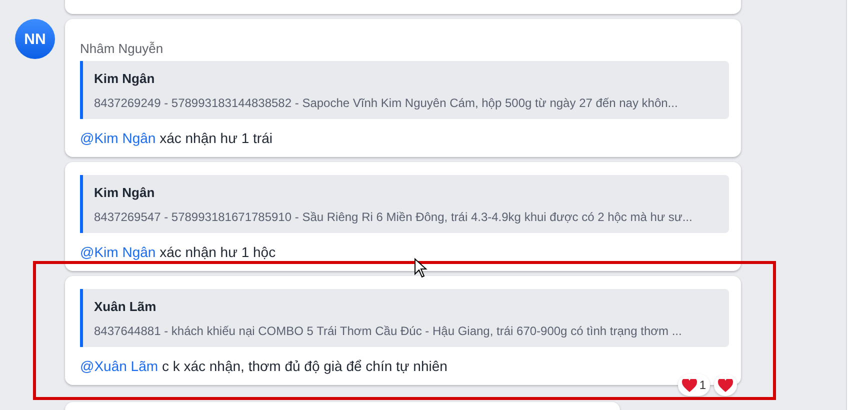 The image size is (856, 410). Describe the element at coordinates (122, 48) in the screenshot. I see `sender-name: Nhâm Nguyễn` at that location.